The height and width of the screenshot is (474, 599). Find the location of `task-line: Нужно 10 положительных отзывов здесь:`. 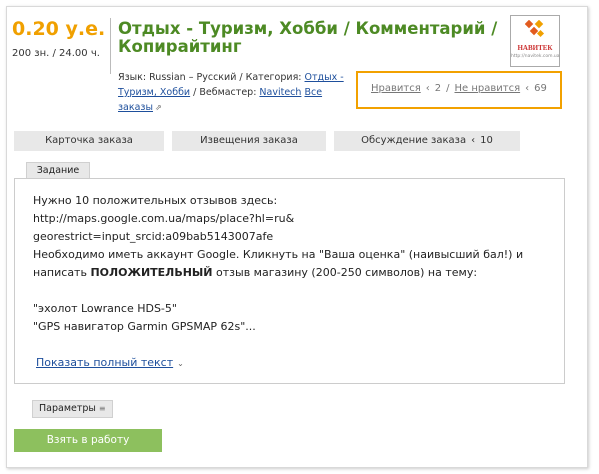

task-line: Нужно 10 положительных отзывов здесь: is located at coordinates (155, 200).